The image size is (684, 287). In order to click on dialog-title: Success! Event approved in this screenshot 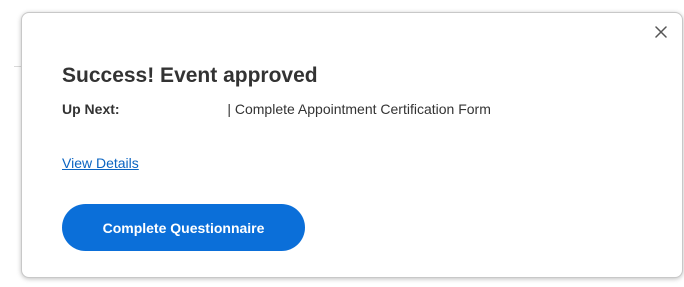, I will do `click(190, 75)`.